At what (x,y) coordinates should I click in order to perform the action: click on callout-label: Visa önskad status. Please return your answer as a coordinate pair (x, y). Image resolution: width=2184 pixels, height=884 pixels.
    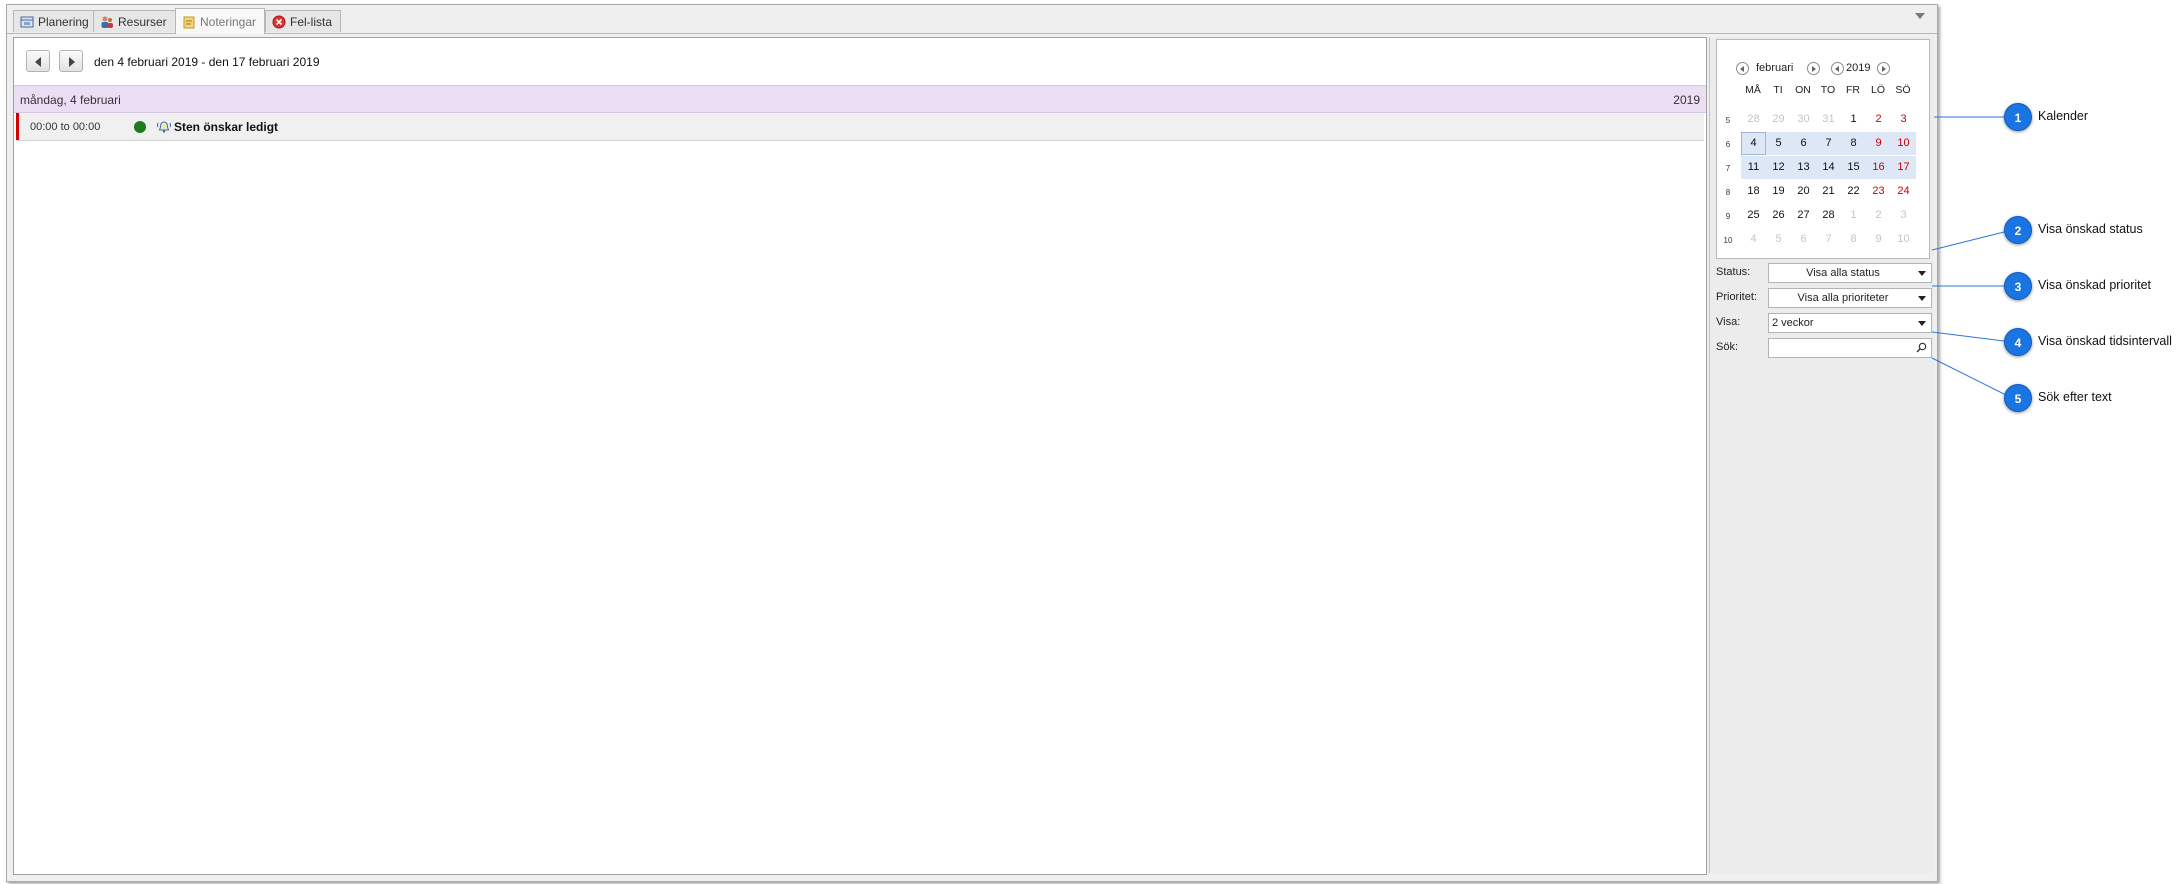
    Looking at the image, I should click on (2090, 229).